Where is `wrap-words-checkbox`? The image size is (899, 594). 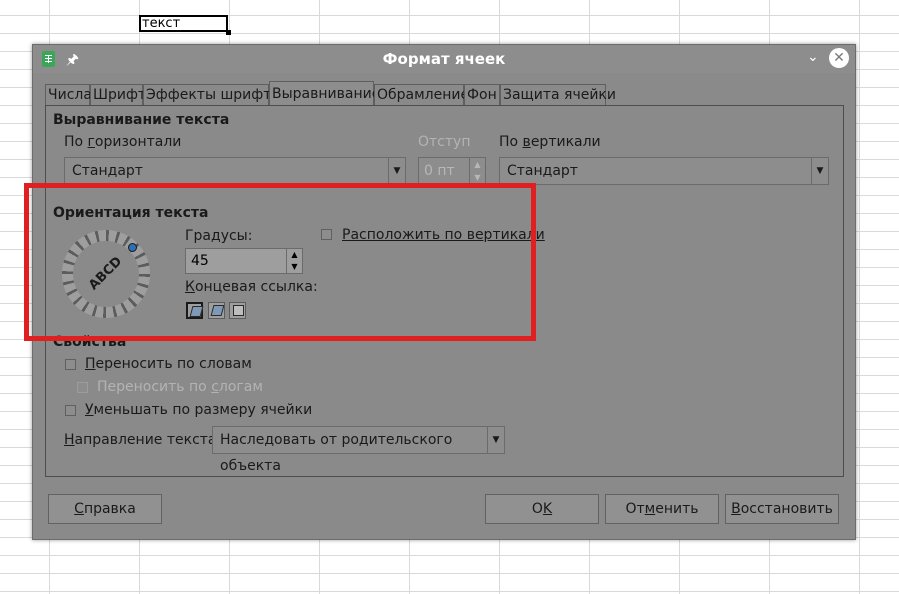 wrap-words-checkbox is located at coordinates (70, 364).